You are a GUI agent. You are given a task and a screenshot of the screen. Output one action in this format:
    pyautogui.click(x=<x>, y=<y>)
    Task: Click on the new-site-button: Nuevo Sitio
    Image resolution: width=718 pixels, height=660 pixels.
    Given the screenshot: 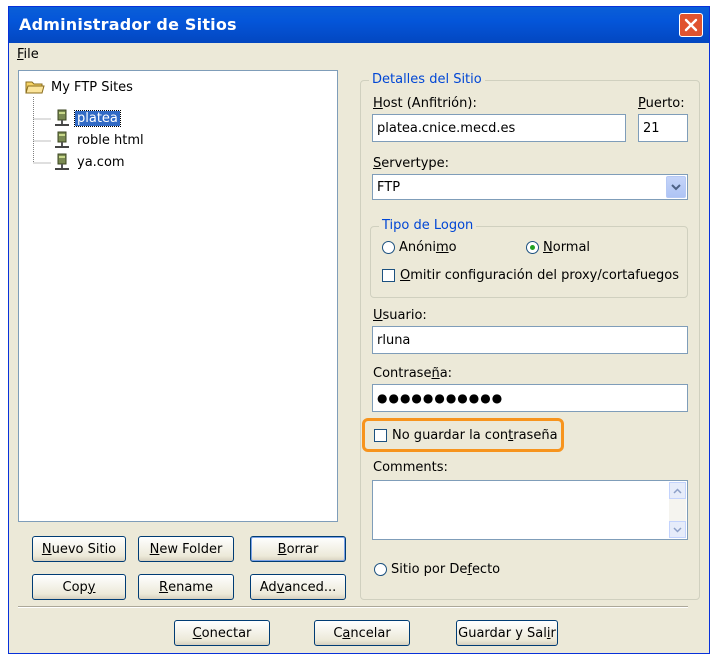 What is the action you would take?
    pyautogui.click(x=79, y=549)
    